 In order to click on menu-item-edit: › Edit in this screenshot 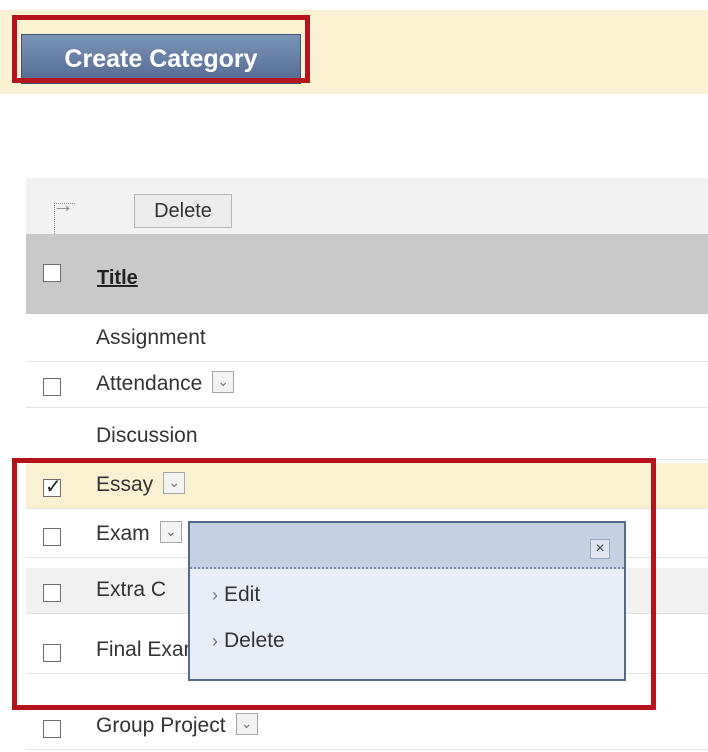, I will do `click(236, 595)`.